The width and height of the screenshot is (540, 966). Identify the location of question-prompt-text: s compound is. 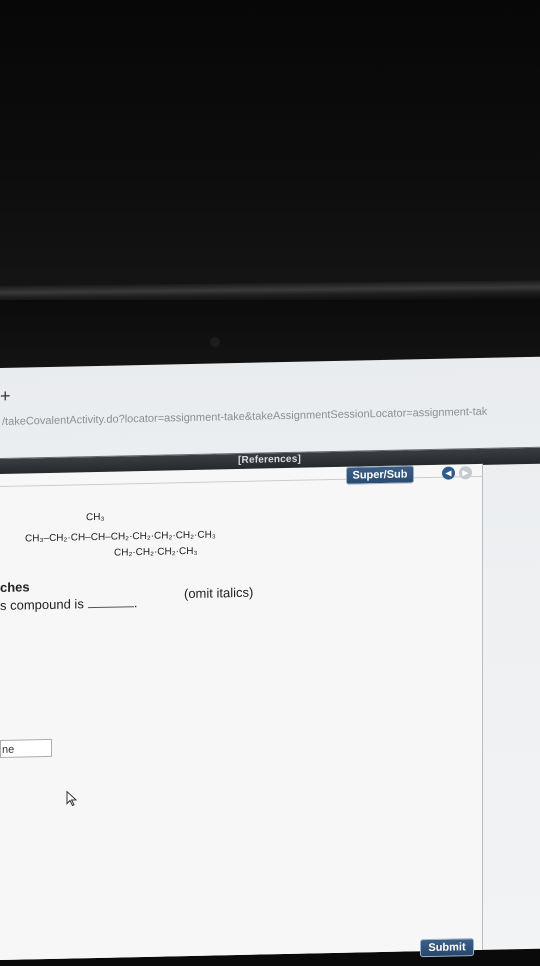
(42, 604).